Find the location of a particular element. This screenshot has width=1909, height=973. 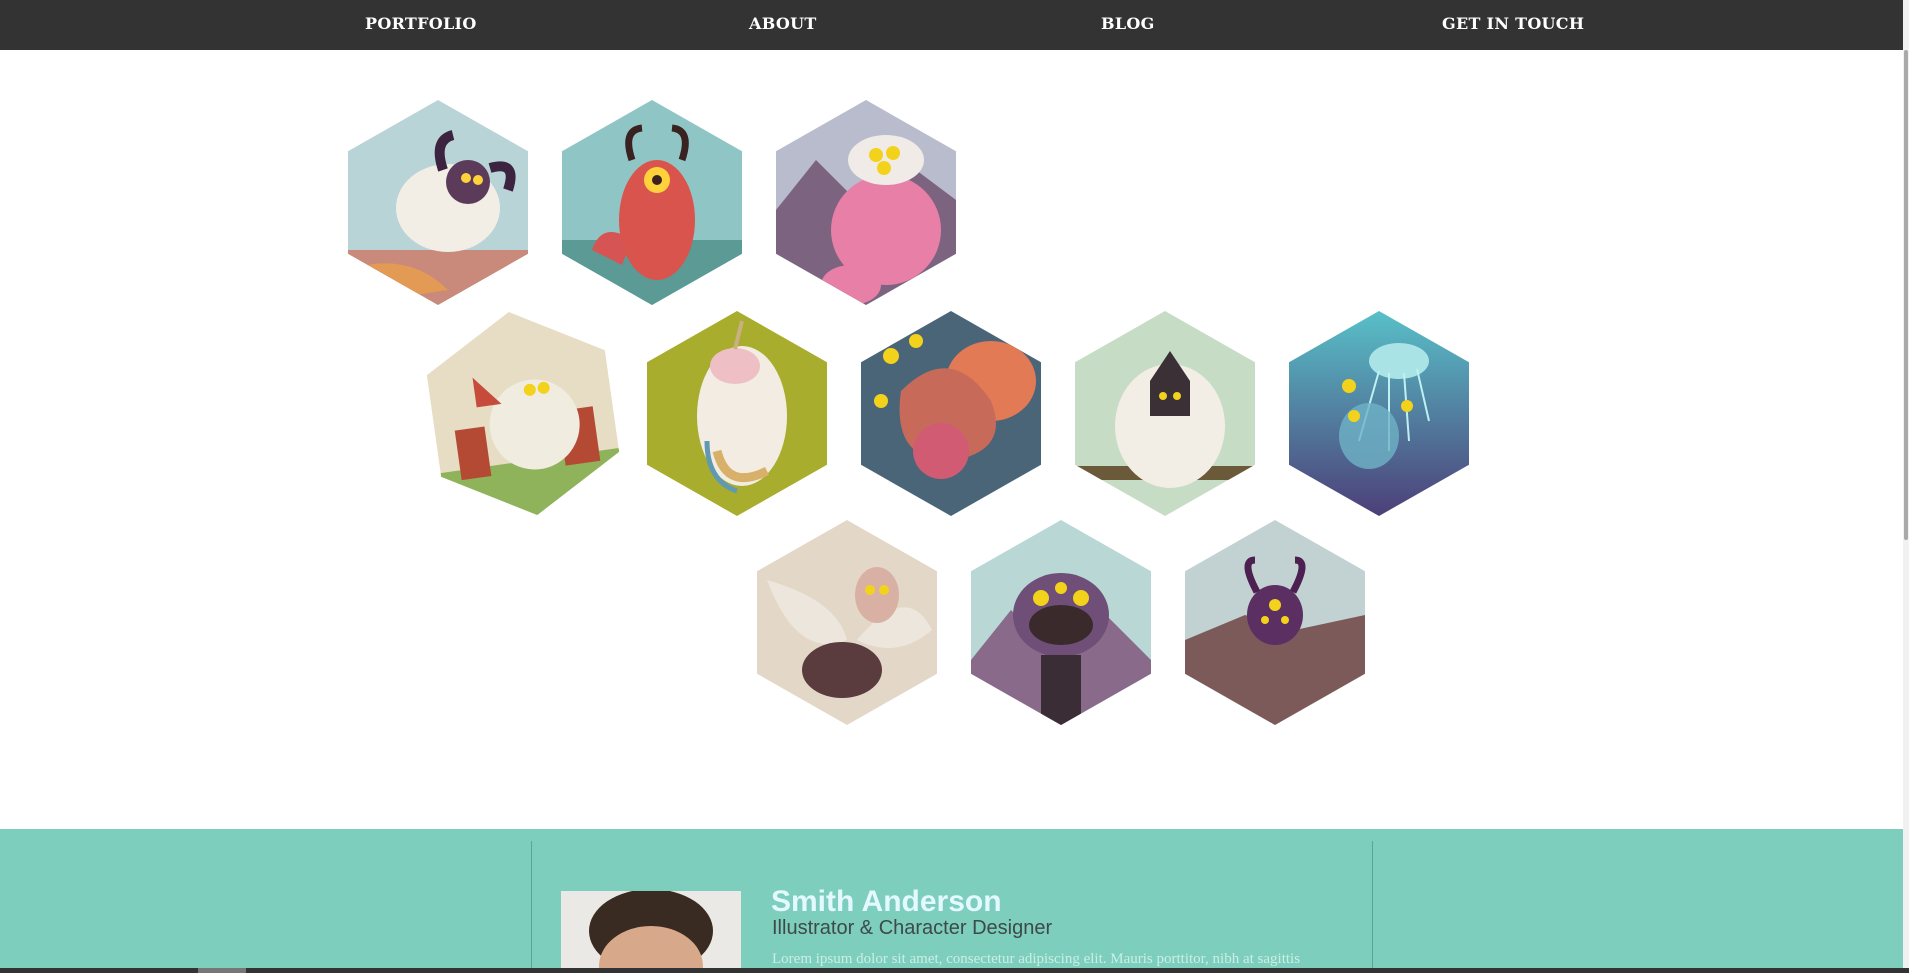

pink-cow-illustration is located at coordinates (866, 202).